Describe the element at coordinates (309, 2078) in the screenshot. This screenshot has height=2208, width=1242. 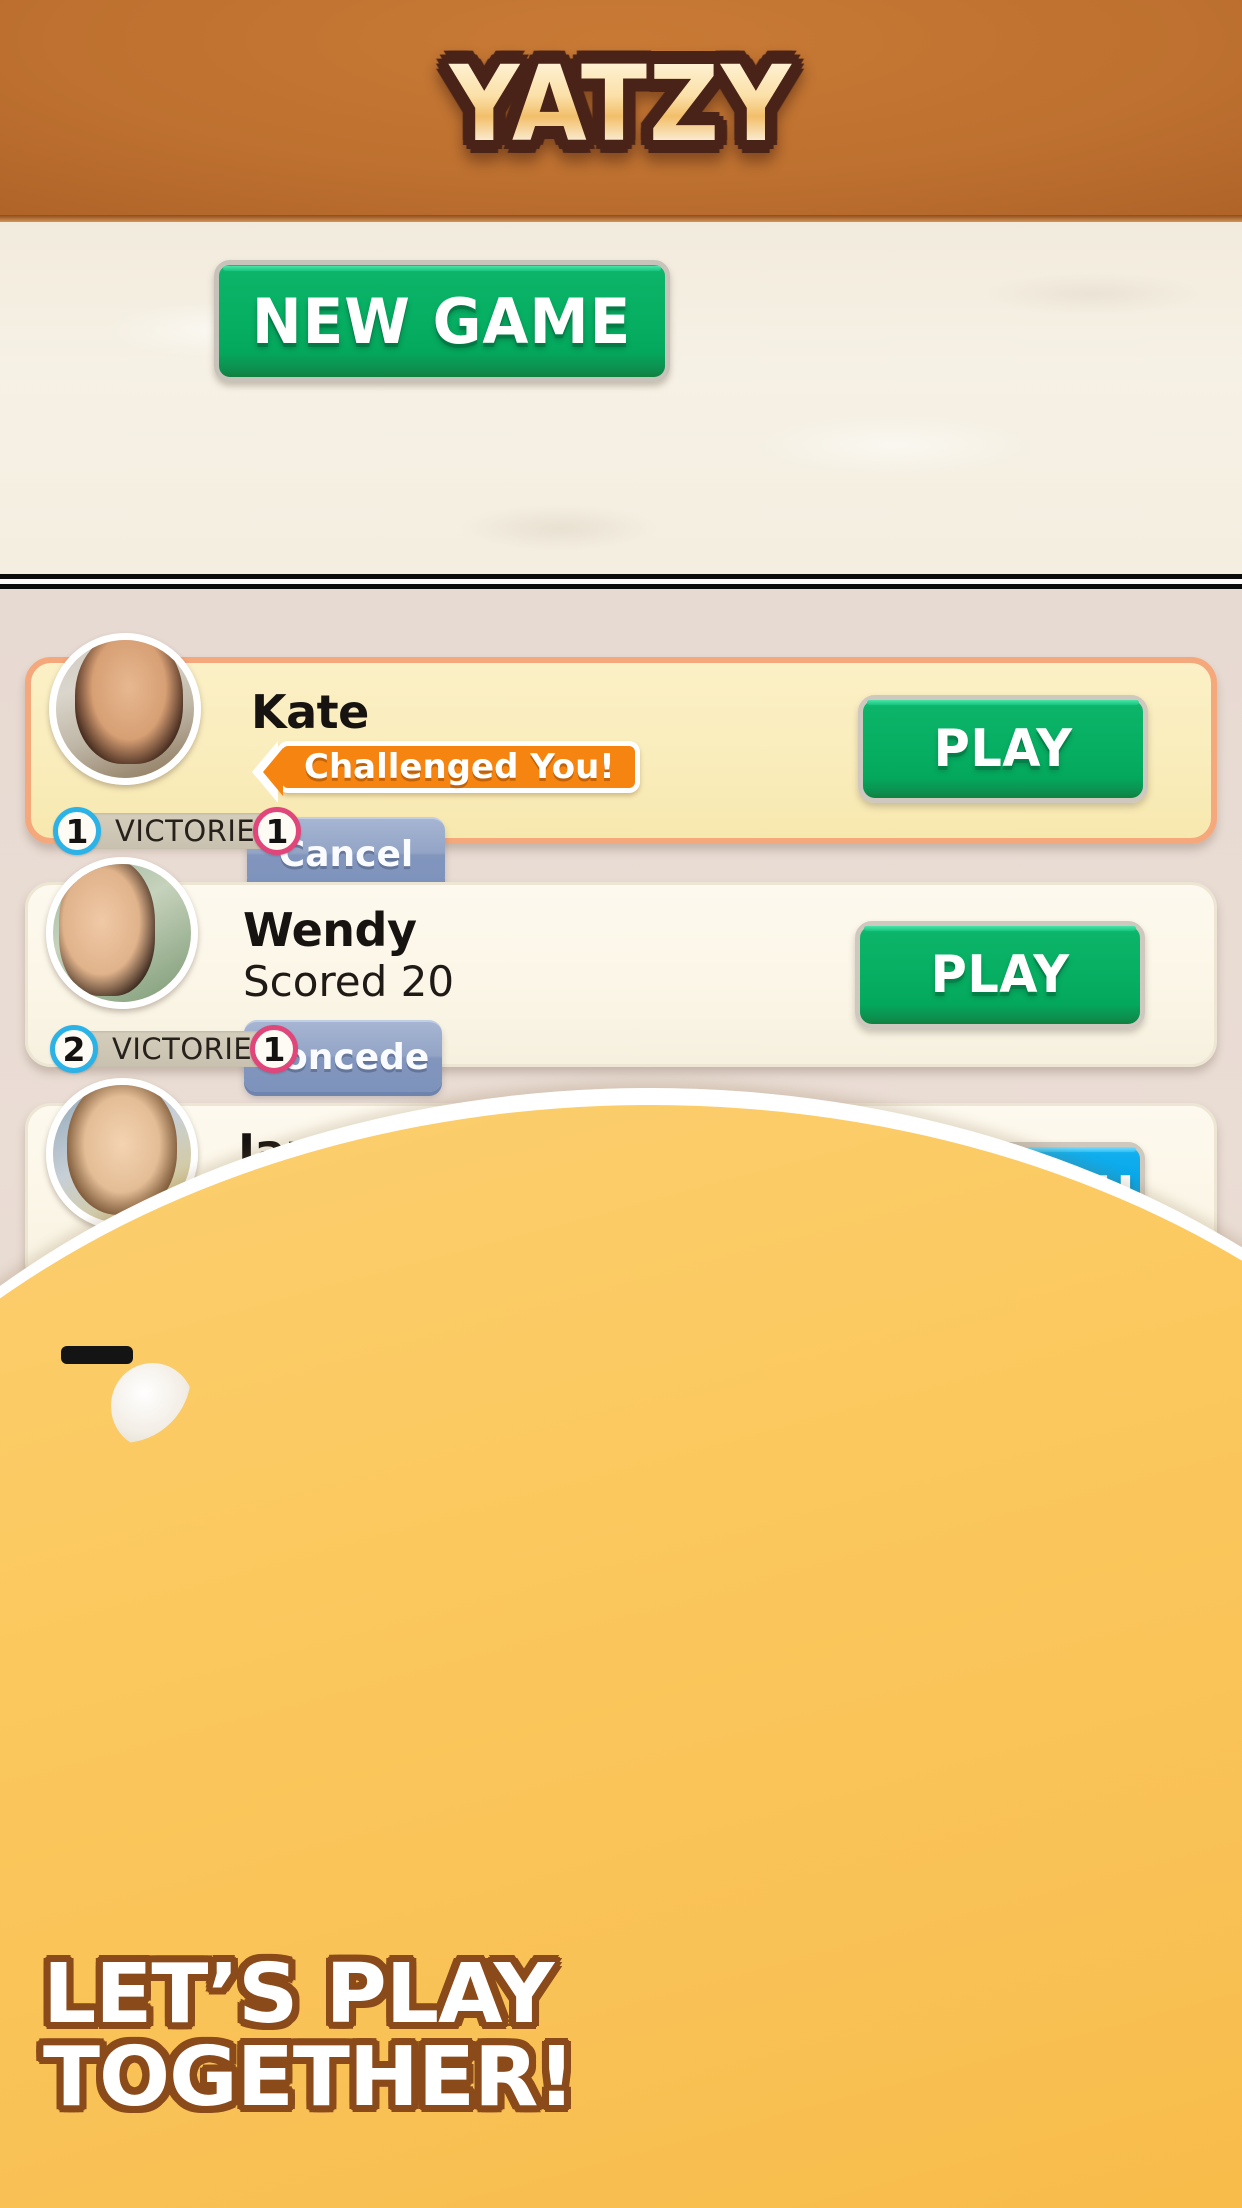
I see `banner-line-2: TOGETHER!` at that location.